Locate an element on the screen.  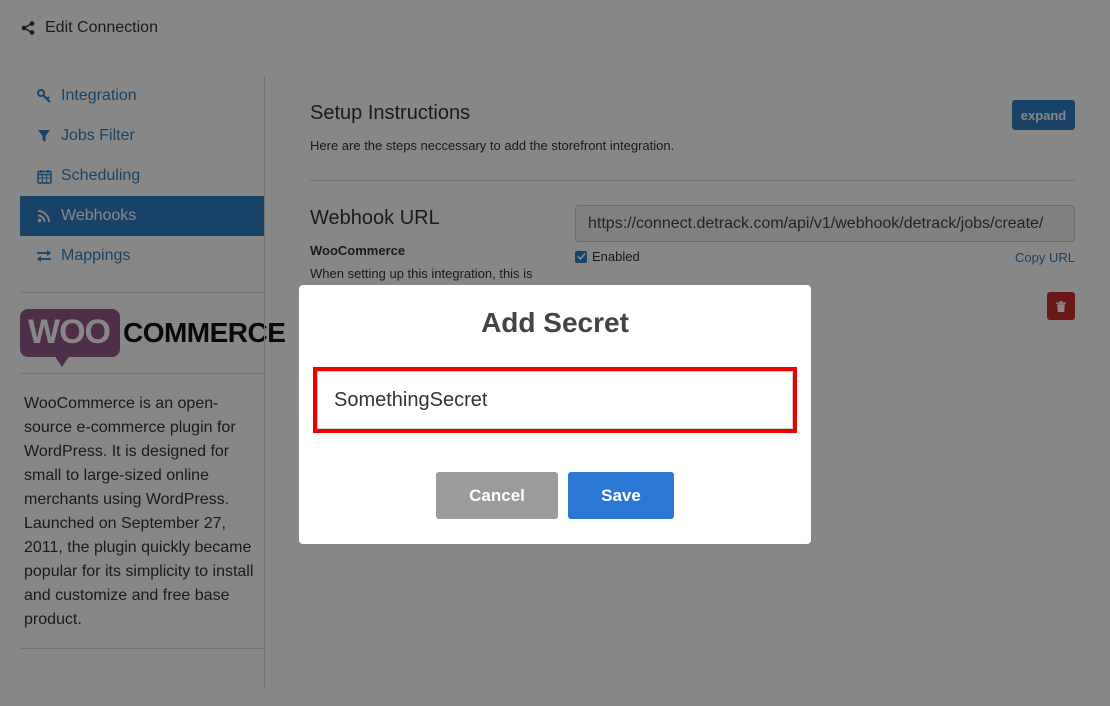
secret-input: SomethingSecret is located at coordinates (555, 400).